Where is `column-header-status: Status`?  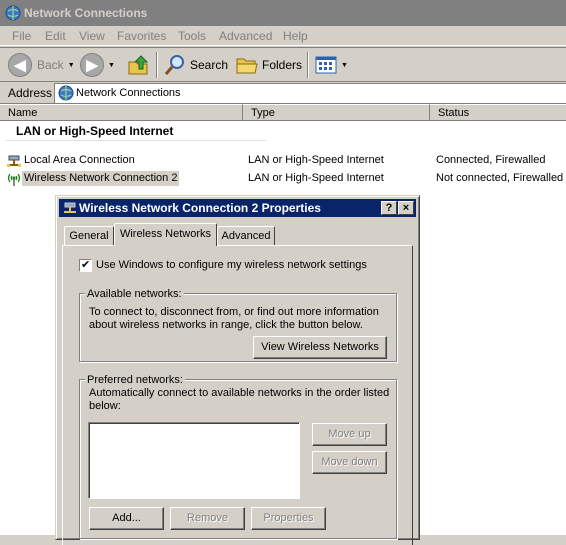
column-header-status: Status is located at coordinates (498, 112).